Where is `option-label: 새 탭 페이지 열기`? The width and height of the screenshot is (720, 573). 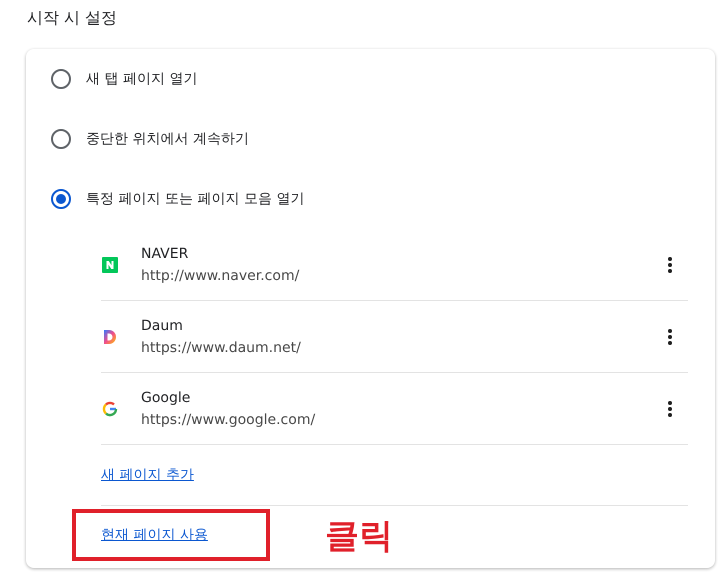 option-label: 새 탭 페이지 열기 is located at coordinates (142, 79).